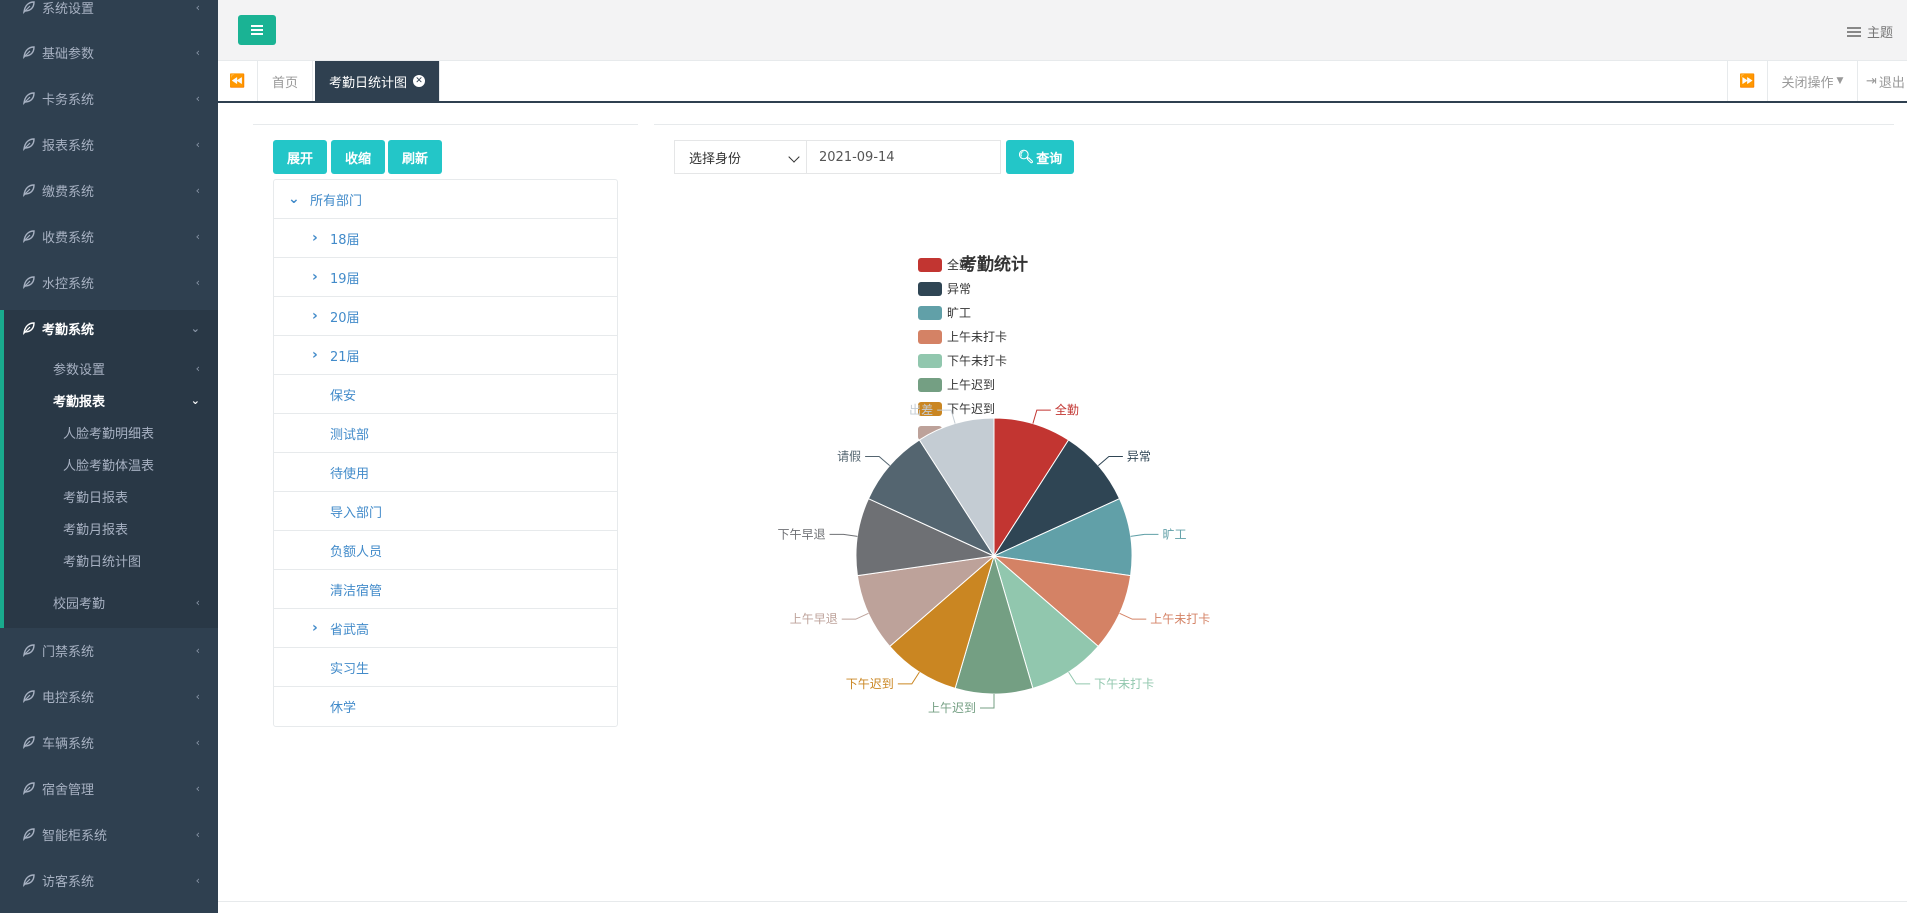 The height and width of the screenshot is (913, 1907). I want to click on sidebar-item-10: 车辆系统 ‹, so click(109, 742).